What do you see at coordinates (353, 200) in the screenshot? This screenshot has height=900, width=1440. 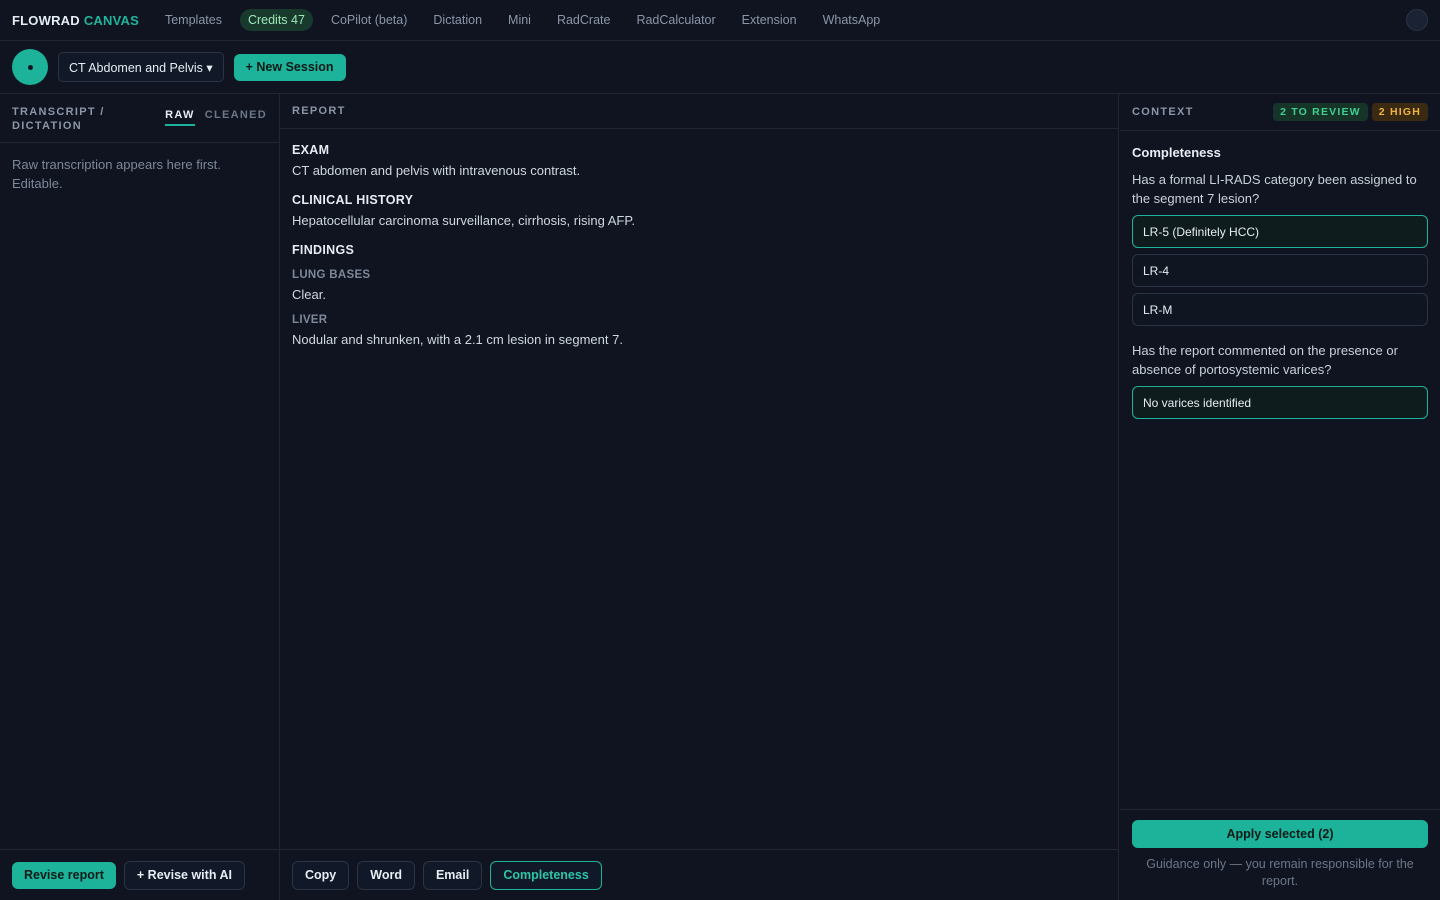 I see `clinical-history-heading: CLINICAL HISTORY` at bounding box center [353, 200].